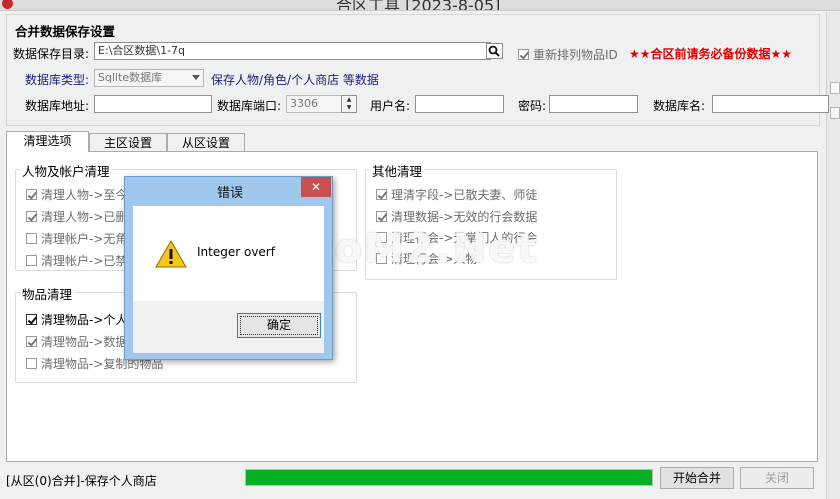  I want to click on window-title: 合区工具 [2023-8-05], so click(418, 5).